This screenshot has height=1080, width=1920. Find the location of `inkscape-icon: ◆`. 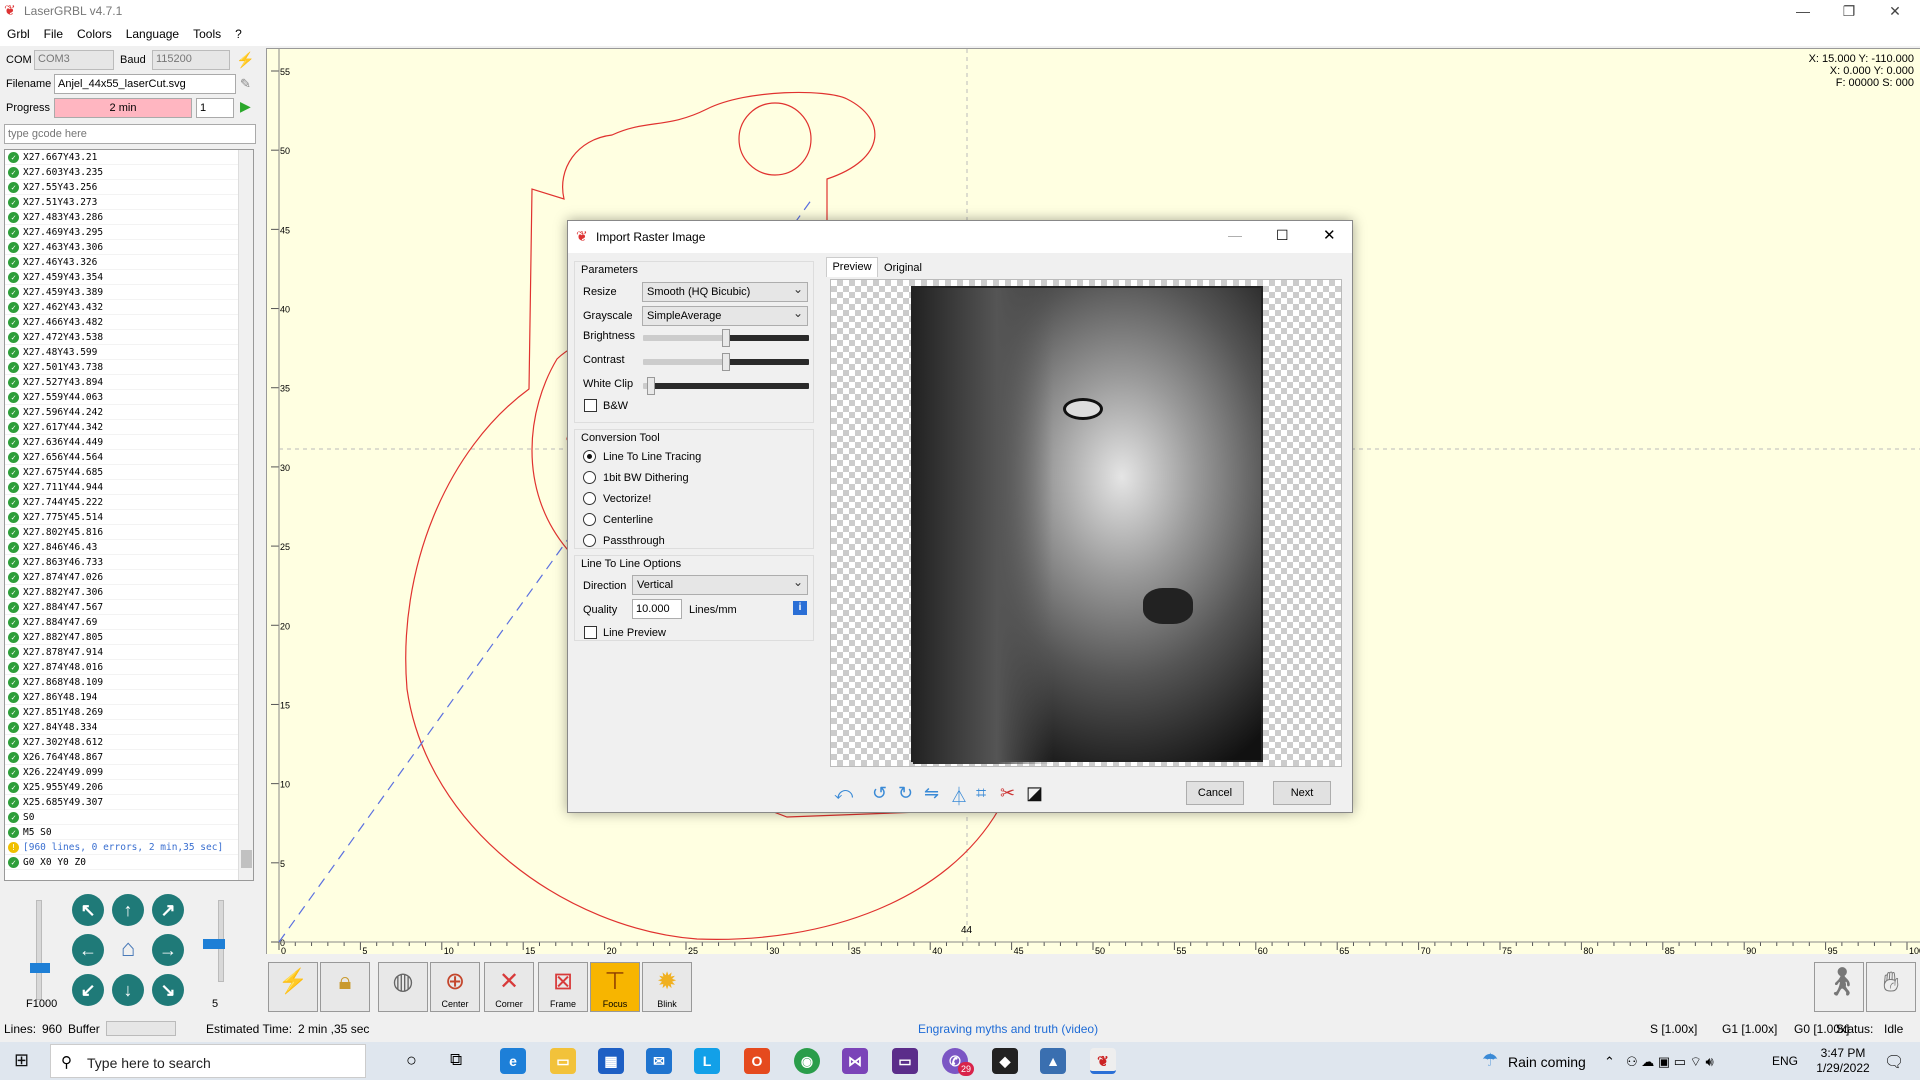

inkscape-icon: ◆ is located at coordinates (1005, 1061).